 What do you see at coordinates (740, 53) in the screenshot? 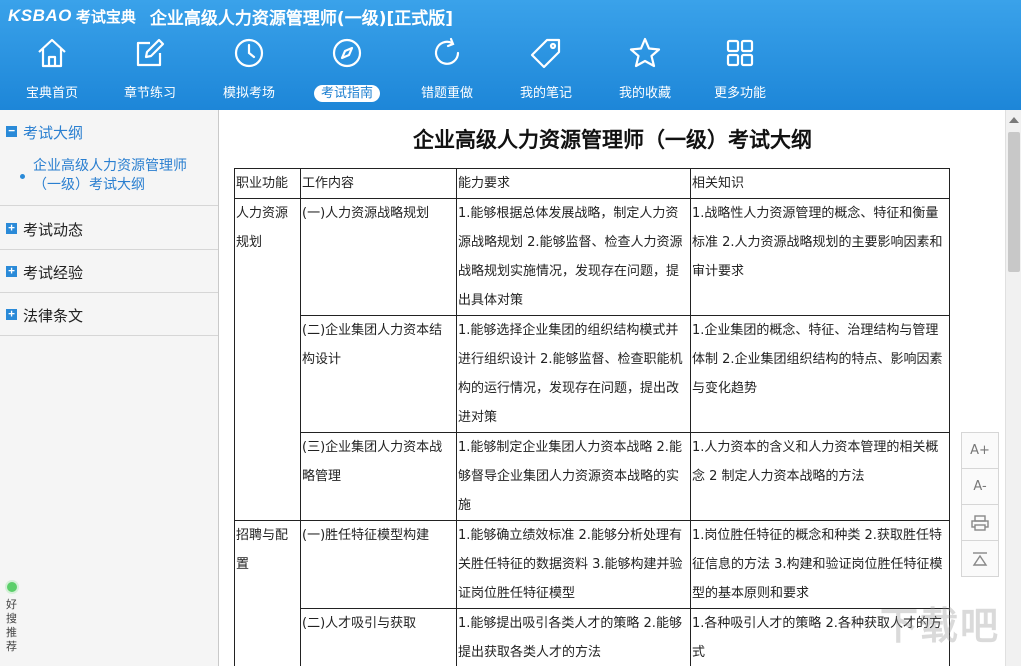
I see `grid-icon` at bounding box center [740, 53].